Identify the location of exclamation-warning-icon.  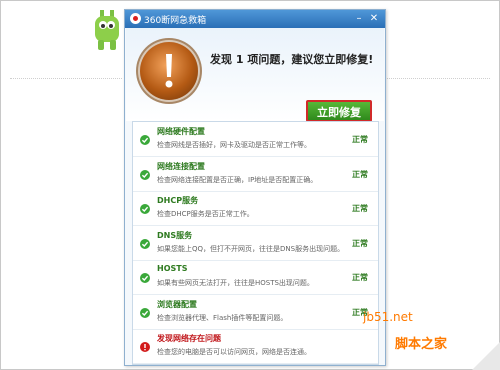
(169, 71).